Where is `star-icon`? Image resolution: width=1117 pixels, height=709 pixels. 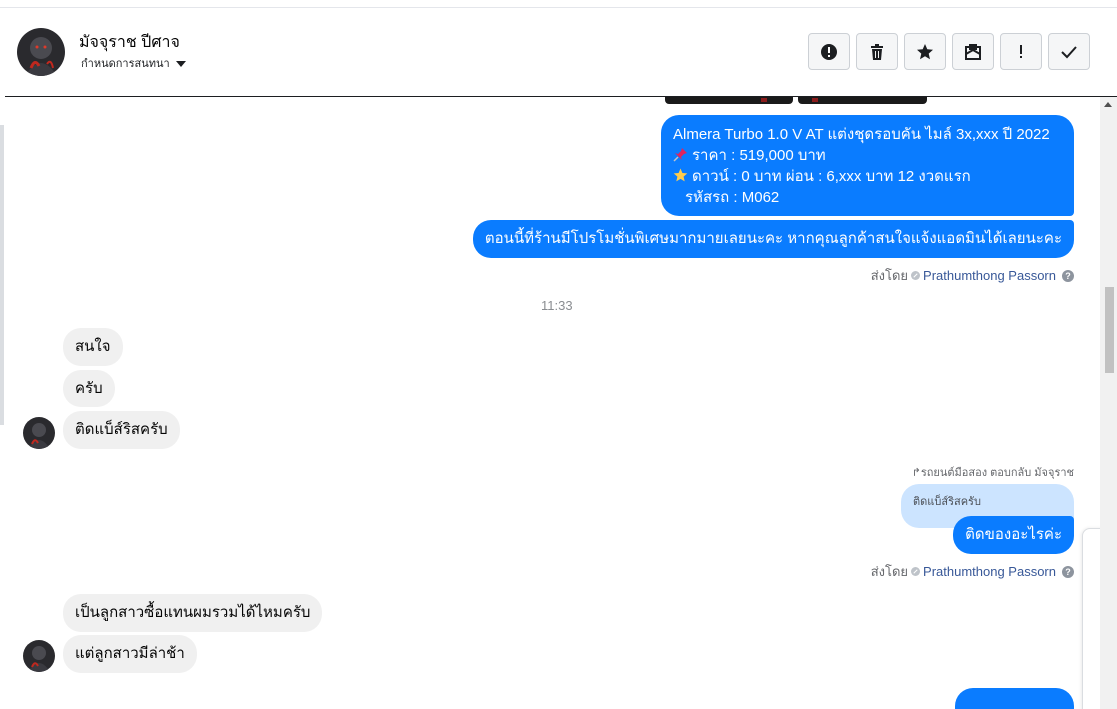 star-icon is located at coordinates (925, 51).